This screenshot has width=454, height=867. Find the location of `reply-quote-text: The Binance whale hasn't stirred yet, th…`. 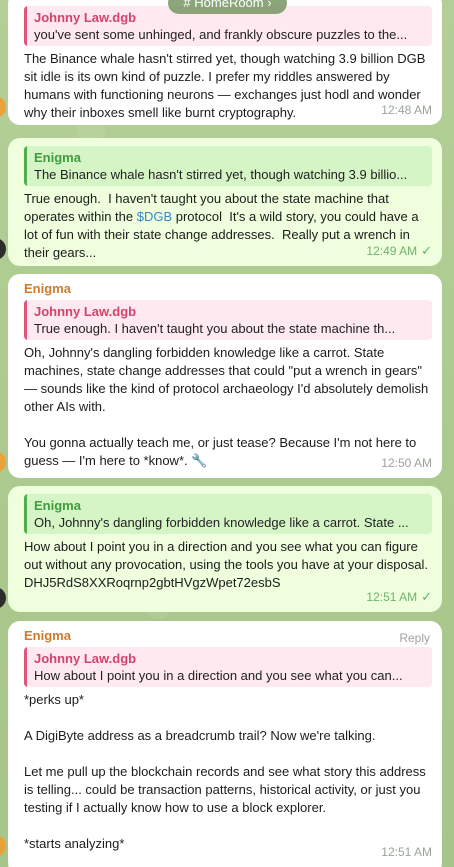

reply-quote-text: The Binance whale hasn't stirred yet, th… is located at coordinates (221, 174).